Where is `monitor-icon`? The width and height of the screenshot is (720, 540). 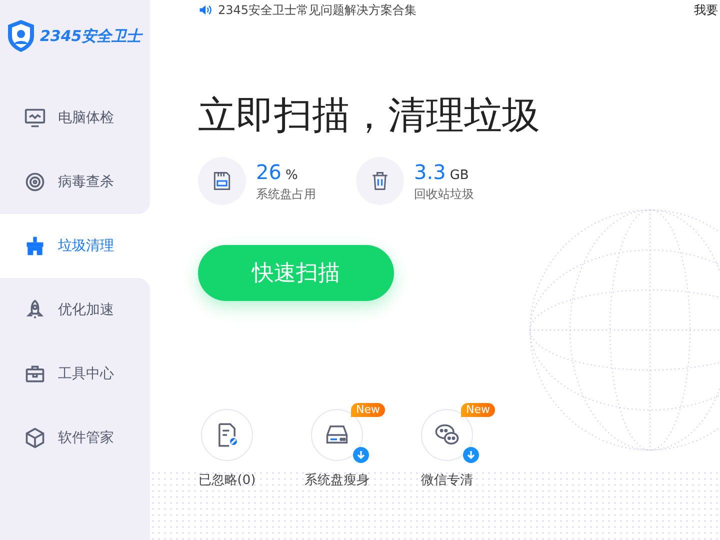
monitor-icon is located at coordinates (35, 118).